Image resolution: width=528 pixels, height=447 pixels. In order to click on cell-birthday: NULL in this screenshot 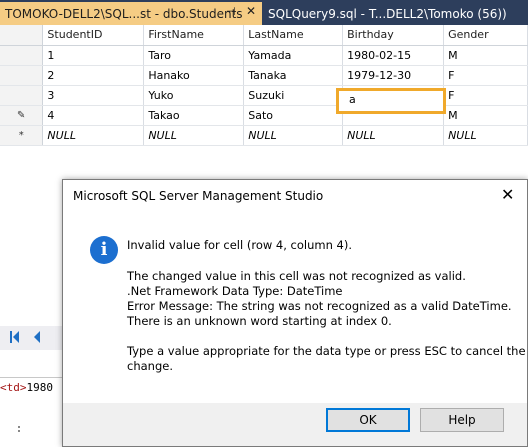, I will do `click(393, 135)`.